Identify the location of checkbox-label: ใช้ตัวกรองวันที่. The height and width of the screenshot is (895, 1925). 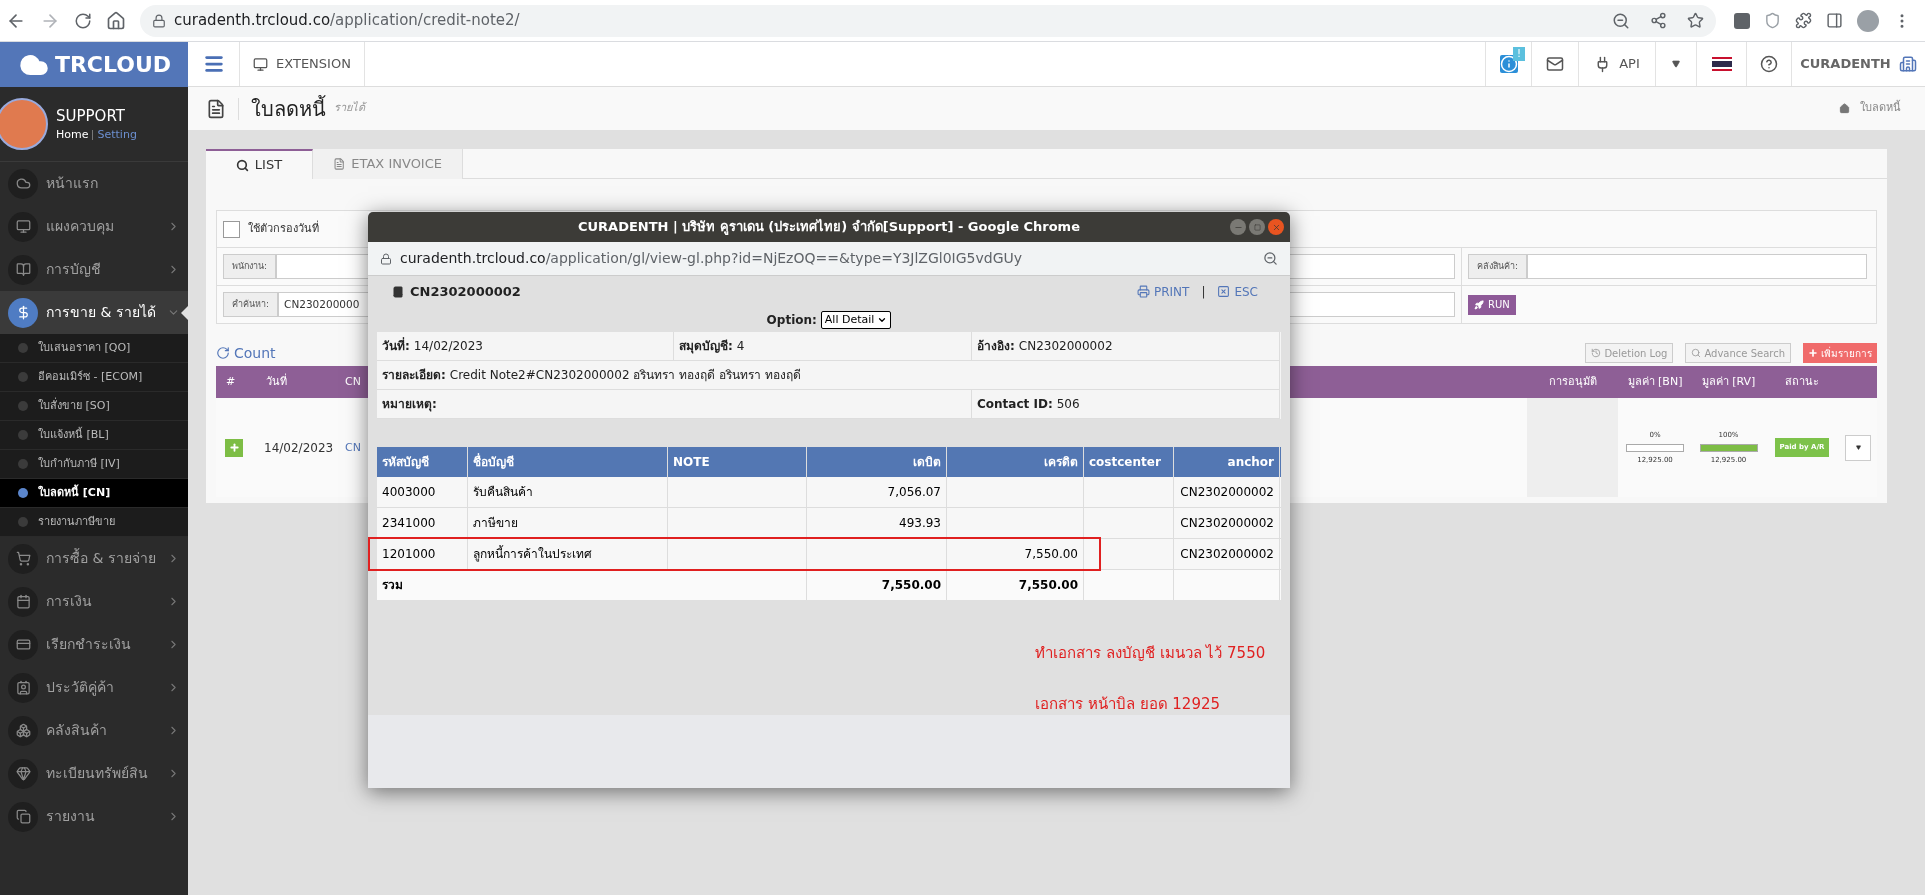
(283, 228).